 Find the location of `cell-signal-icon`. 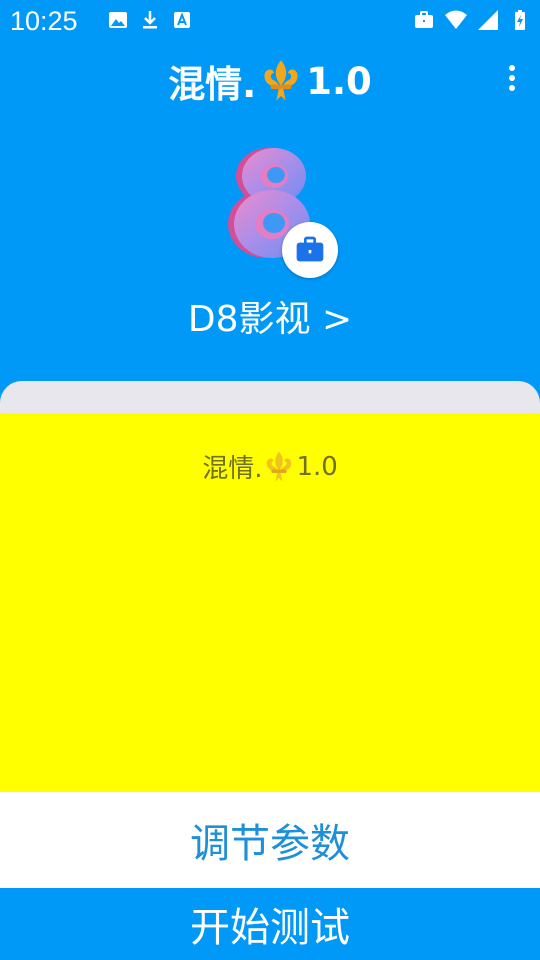

cell-signal-icon is located at coordinates (488, 20).